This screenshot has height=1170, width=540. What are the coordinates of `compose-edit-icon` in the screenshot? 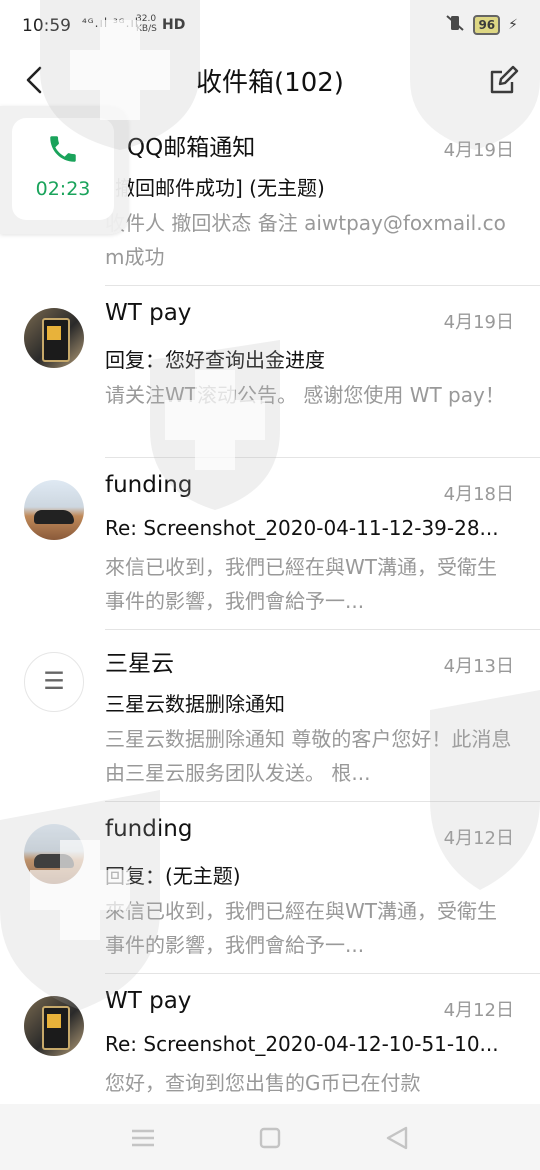 It's located at (504, 79).